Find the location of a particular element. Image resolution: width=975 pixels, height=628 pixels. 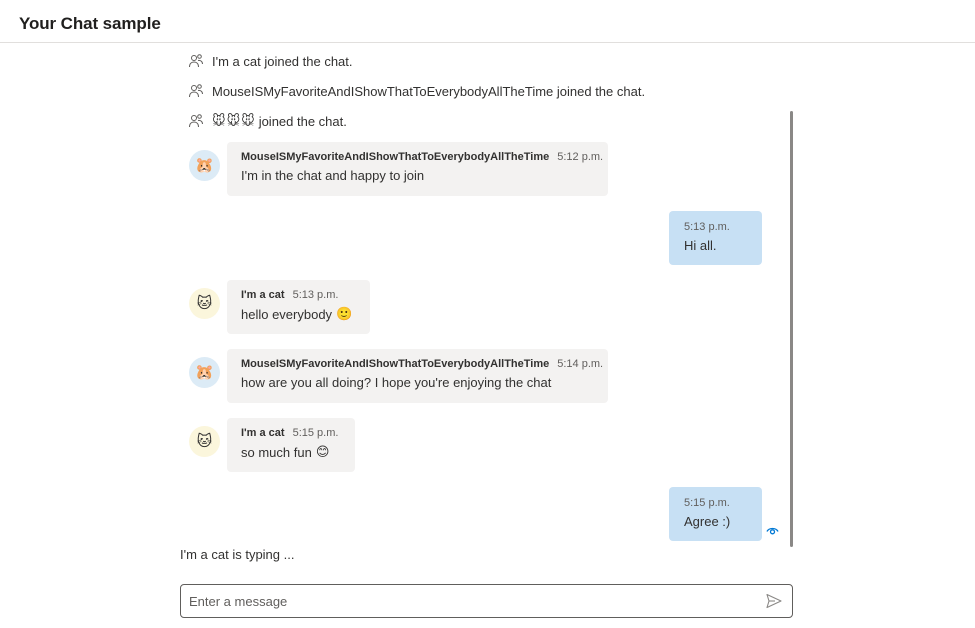

own-chat-message: 5:15 p.m. Agree :) is located at coordinates (715, 514).